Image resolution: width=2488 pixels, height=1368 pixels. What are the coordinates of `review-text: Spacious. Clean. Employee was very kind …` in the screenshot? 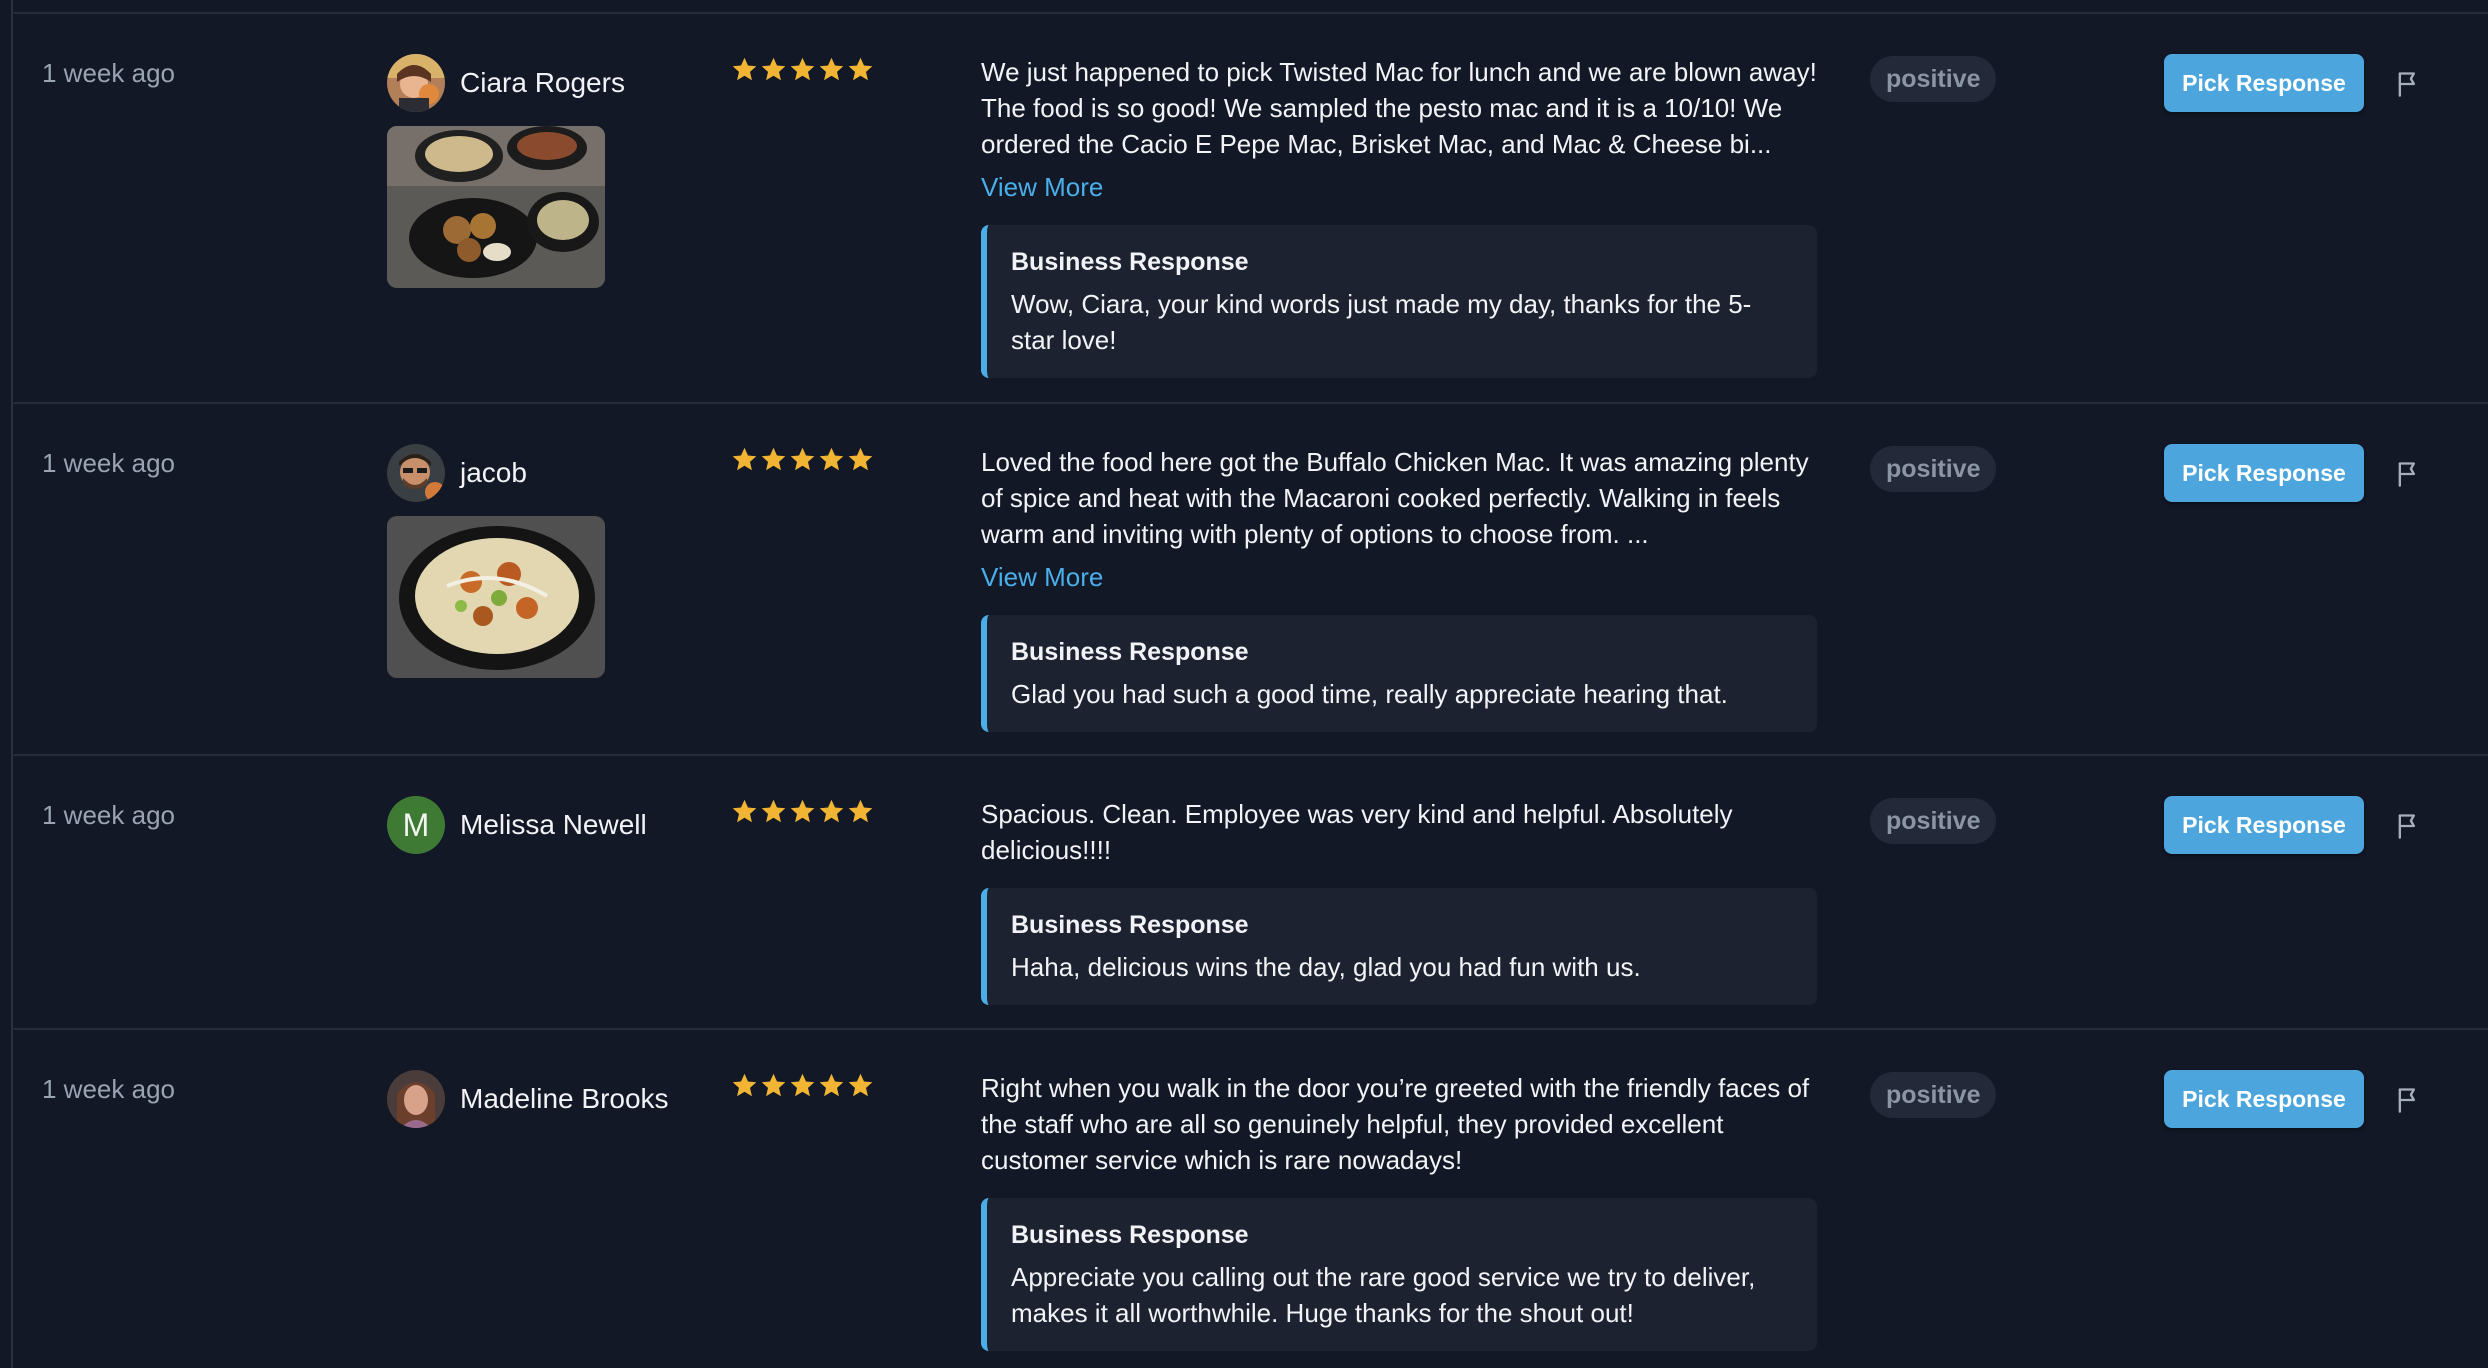 It's located at (1357, 832).